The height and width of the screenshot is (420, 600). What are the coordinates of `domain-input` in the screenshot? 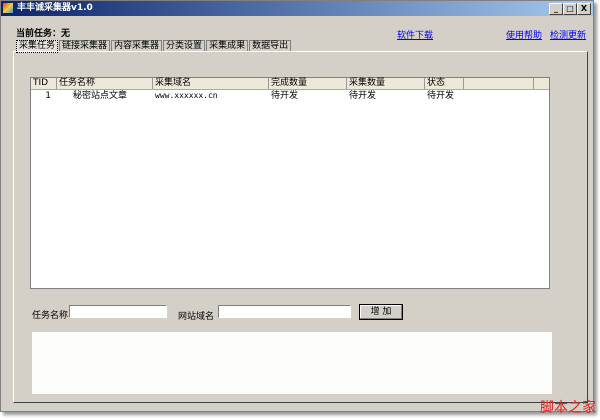 It's located at (284, 311).